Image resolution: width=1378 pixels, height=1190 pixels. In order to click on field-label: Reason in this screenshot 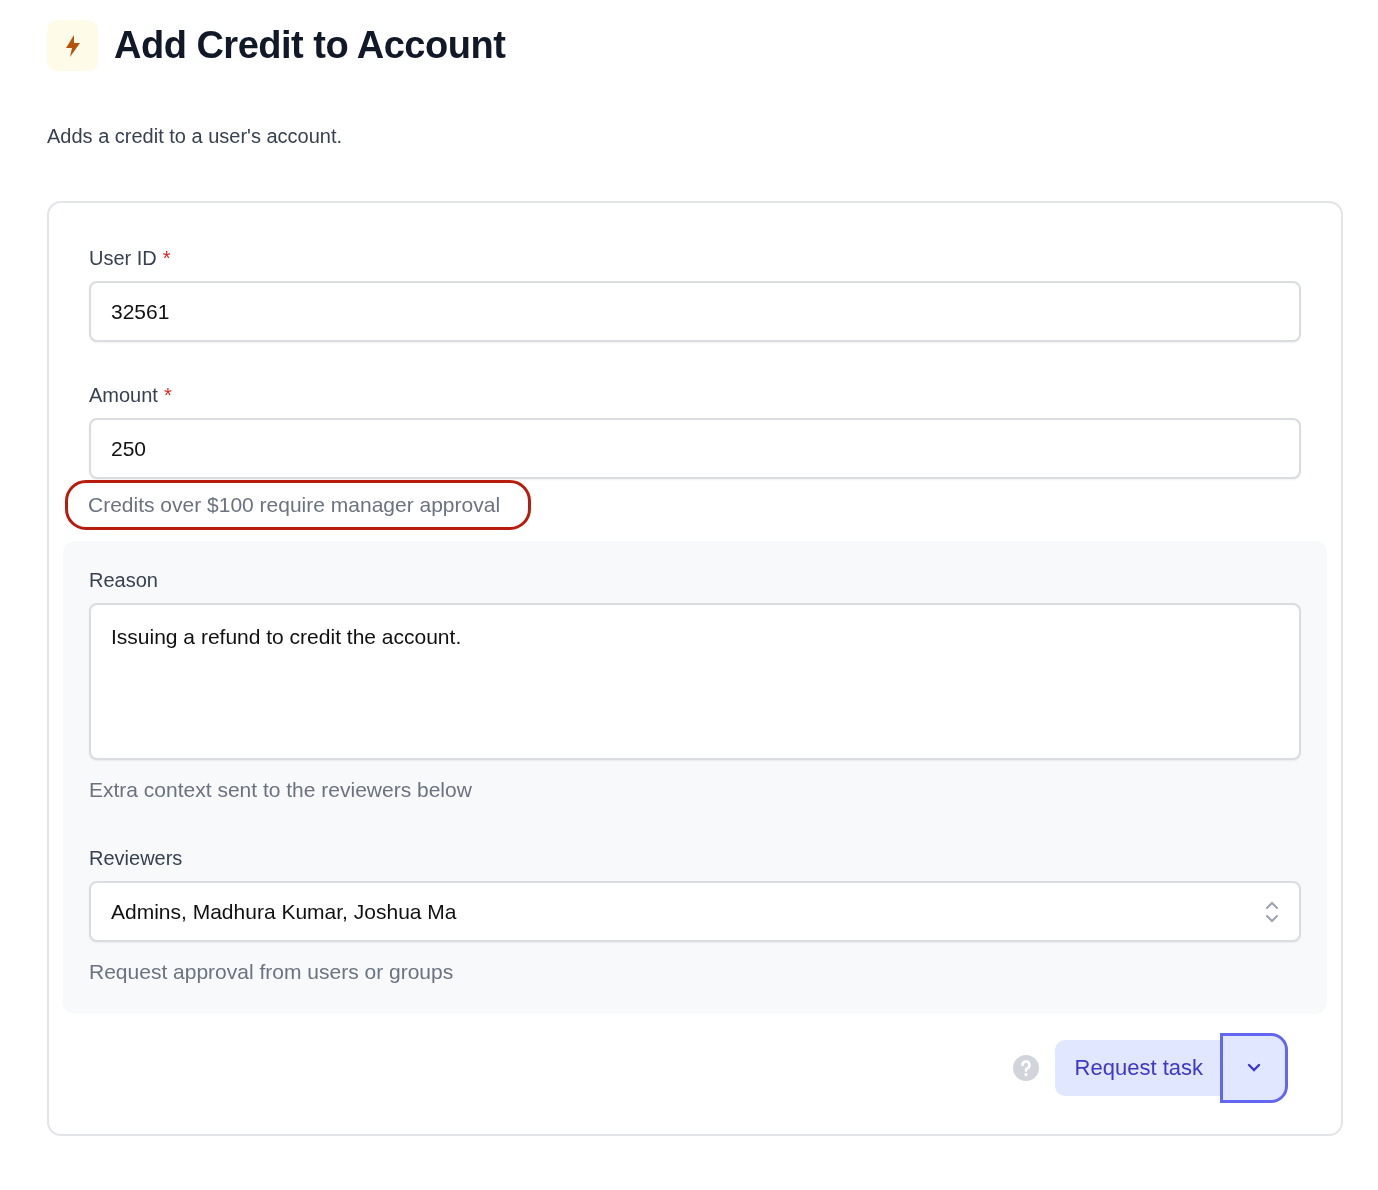, I will do `click(123, 580)`.